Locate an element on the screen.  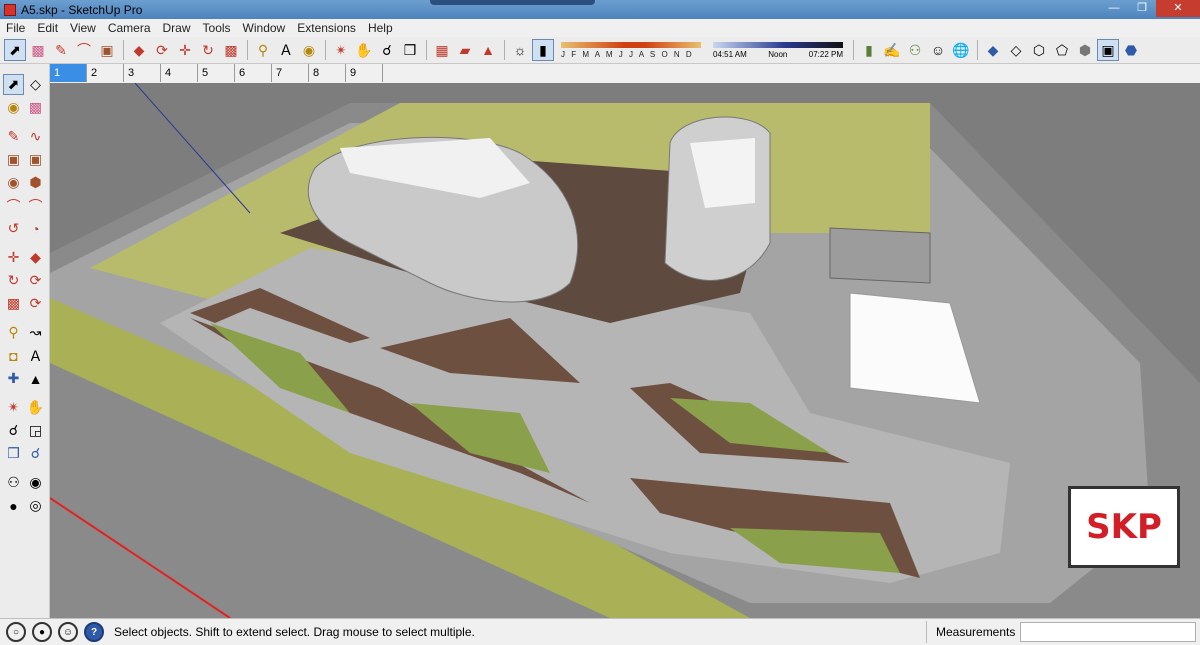
scene-tab-4: 4 is located at coordinates (179, 73).